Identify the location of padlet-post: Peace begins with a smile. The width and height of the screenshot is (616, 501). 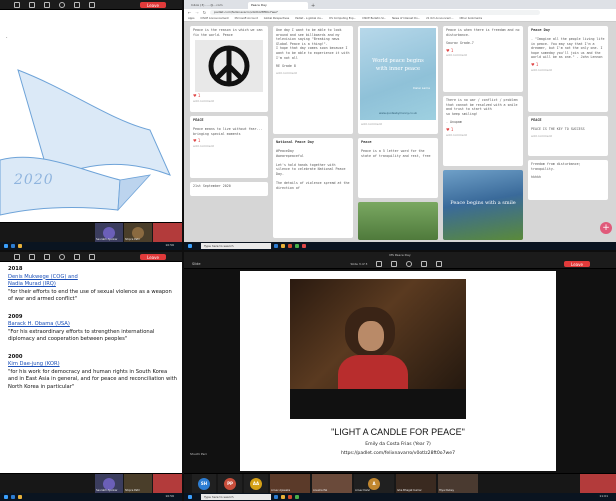
(483, 205).